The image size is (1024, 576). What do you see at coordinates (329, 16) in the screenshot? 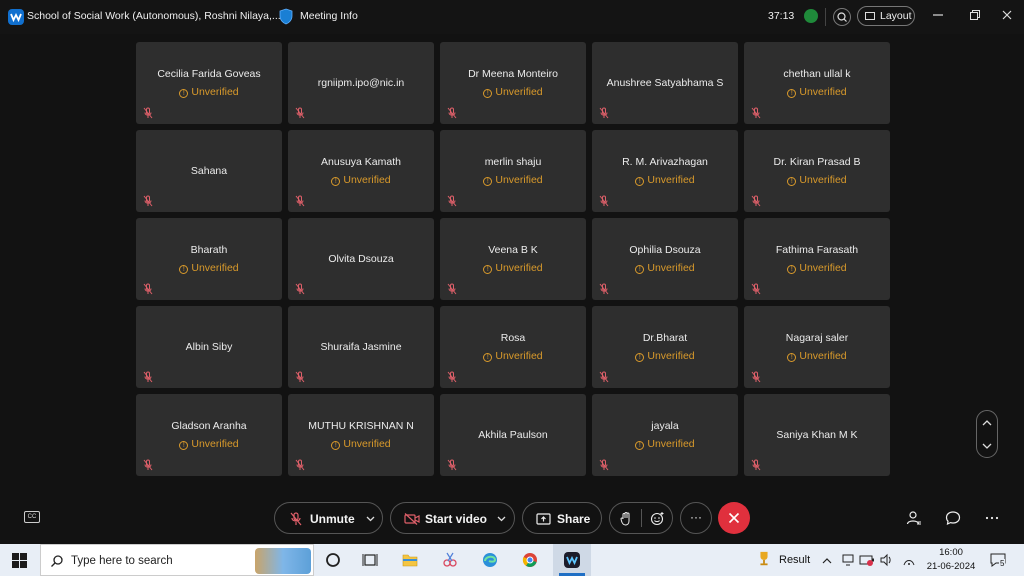
I see `meeting-info-link: Meeting Info` at bounding box center [329, 16].